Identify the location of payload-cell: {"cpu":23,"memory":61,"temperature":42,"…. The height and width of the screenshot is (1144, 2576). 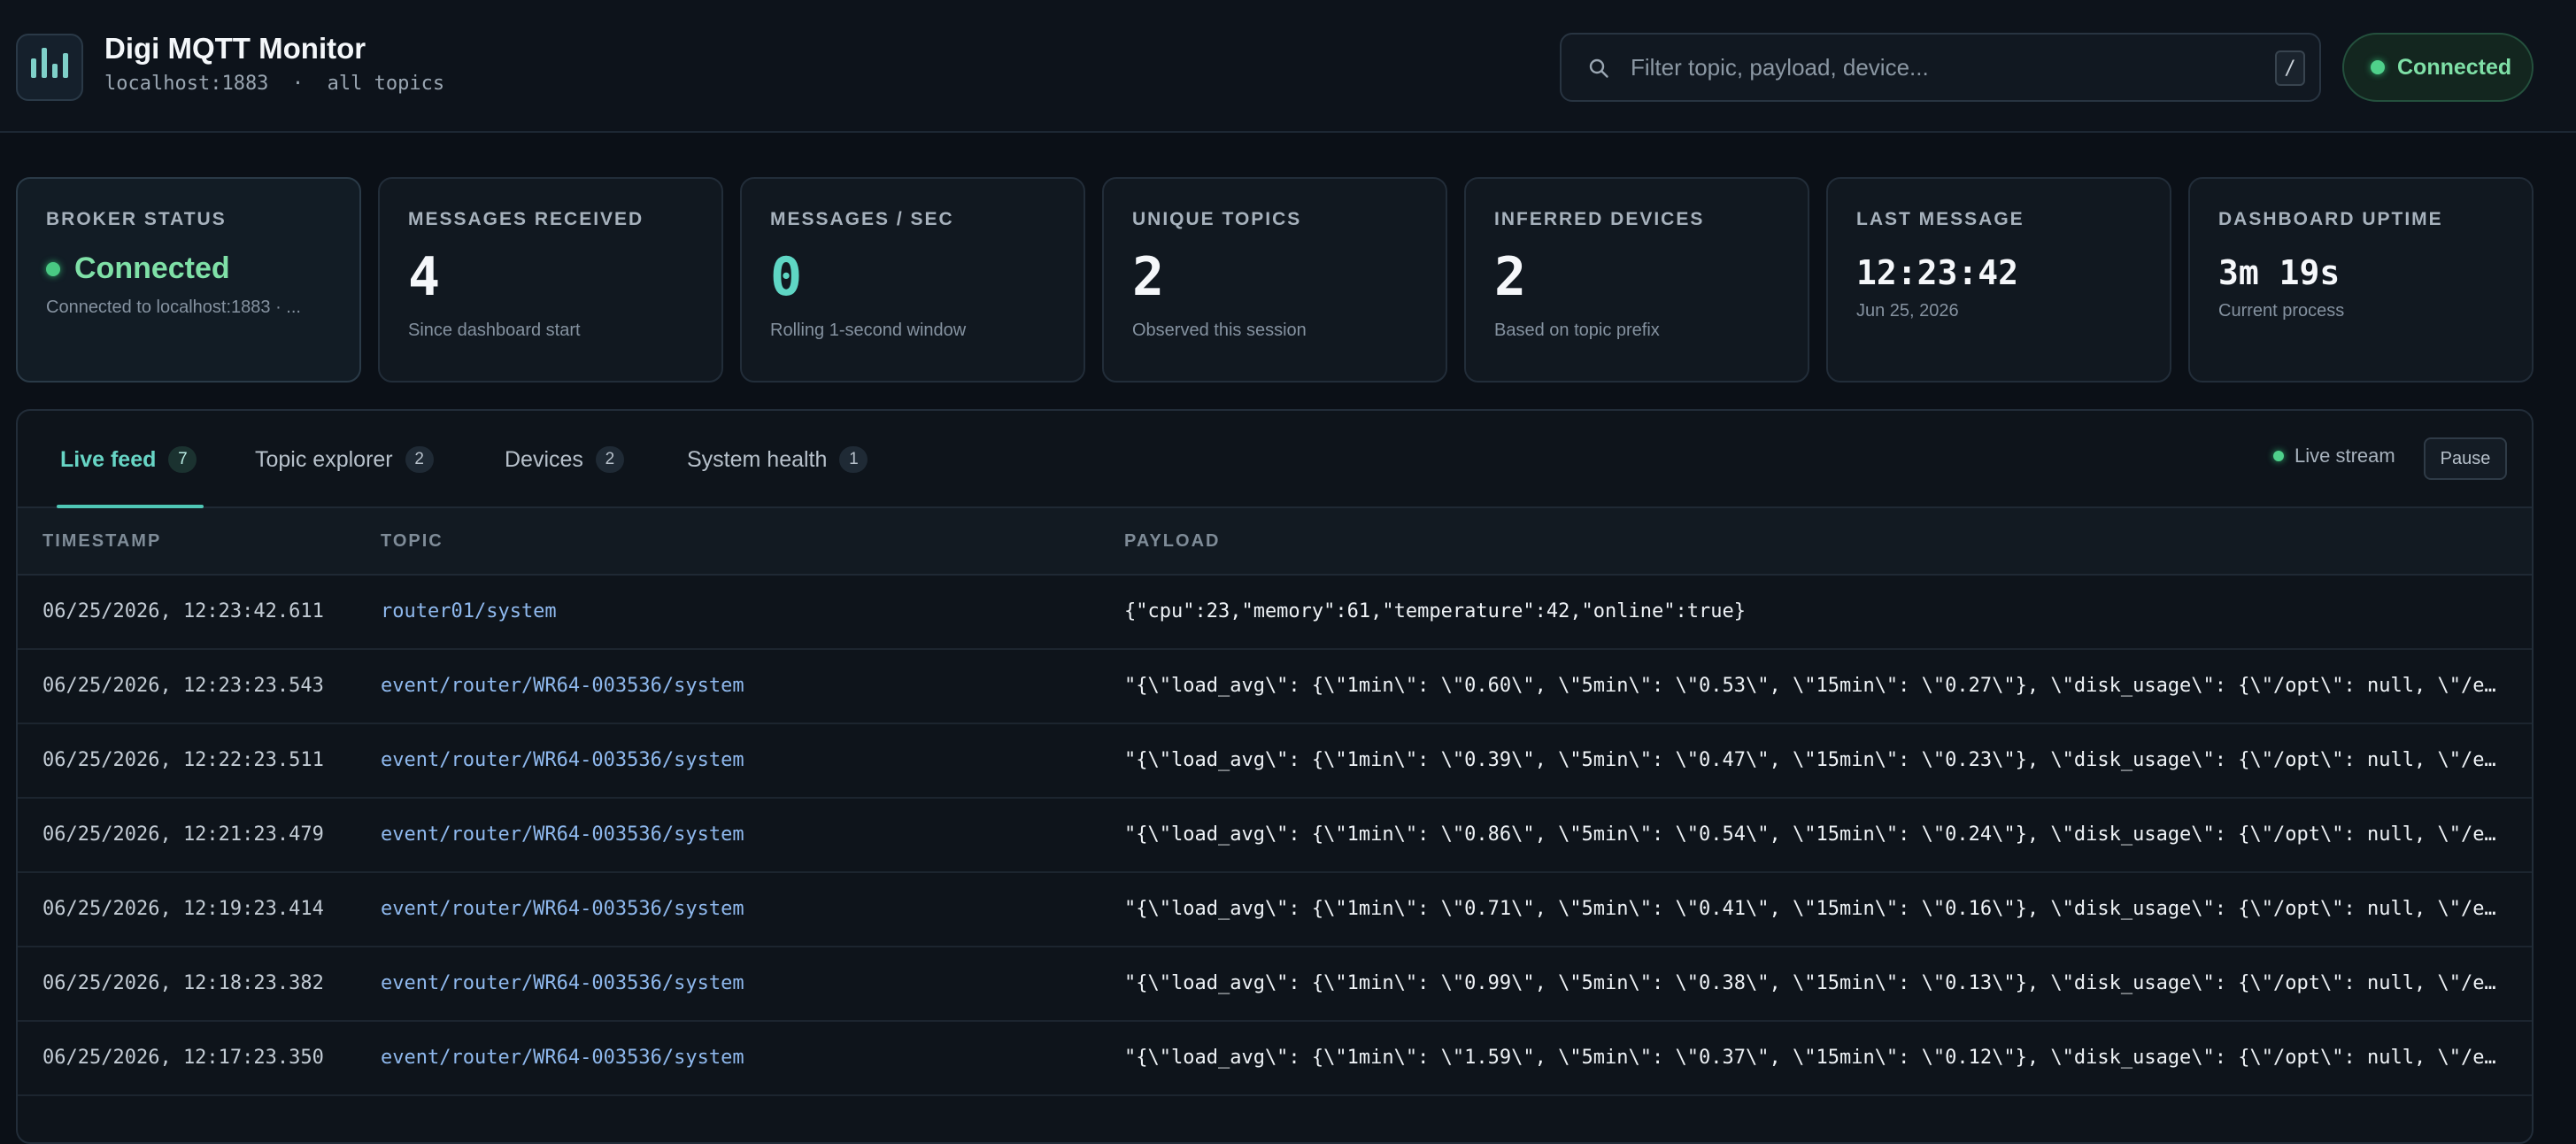
(1435, 611).